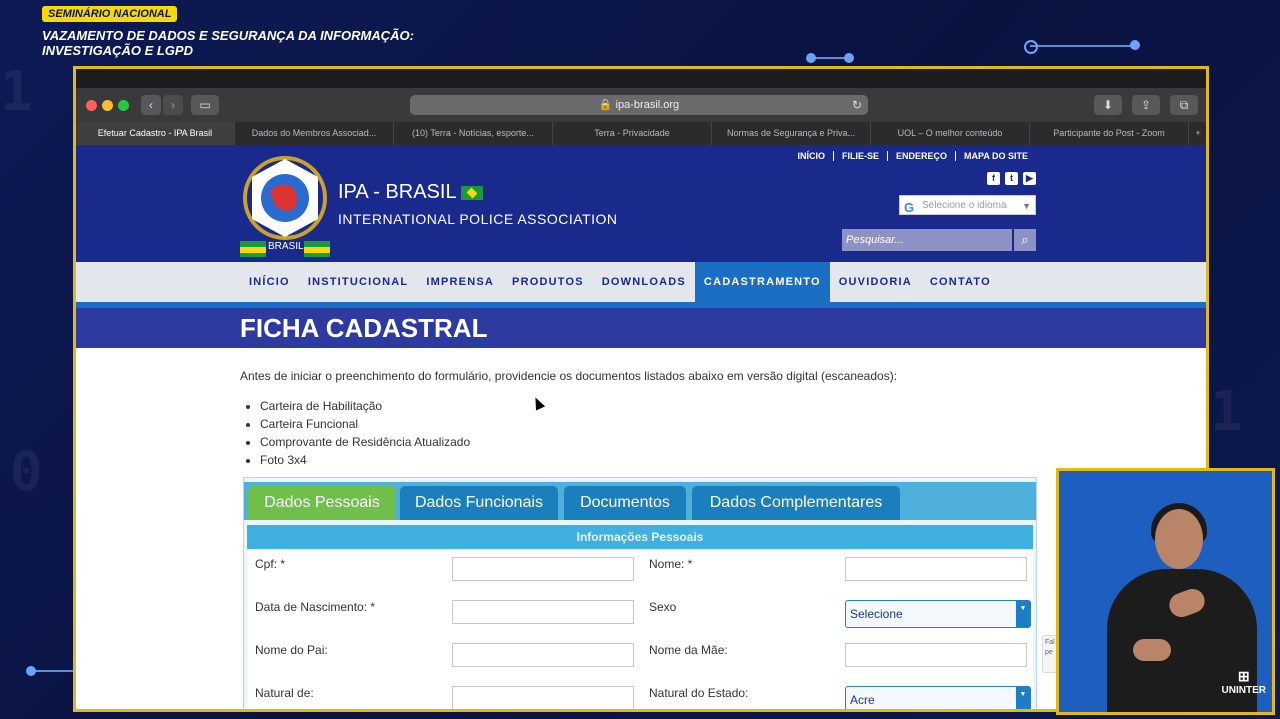 The width and height of the screenshot is (1280, 719). What do you see at coordinates (286, 246) in the screenshot?
I see `logo-label: BRASIL` at bounding box center [286, 246].